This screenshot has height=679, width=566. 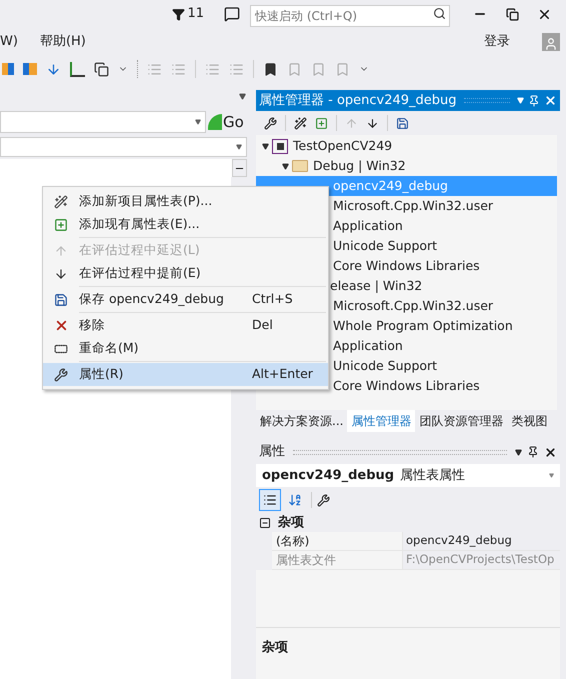 I want to click on description-title: 杂项, so click(x=275, y=647).